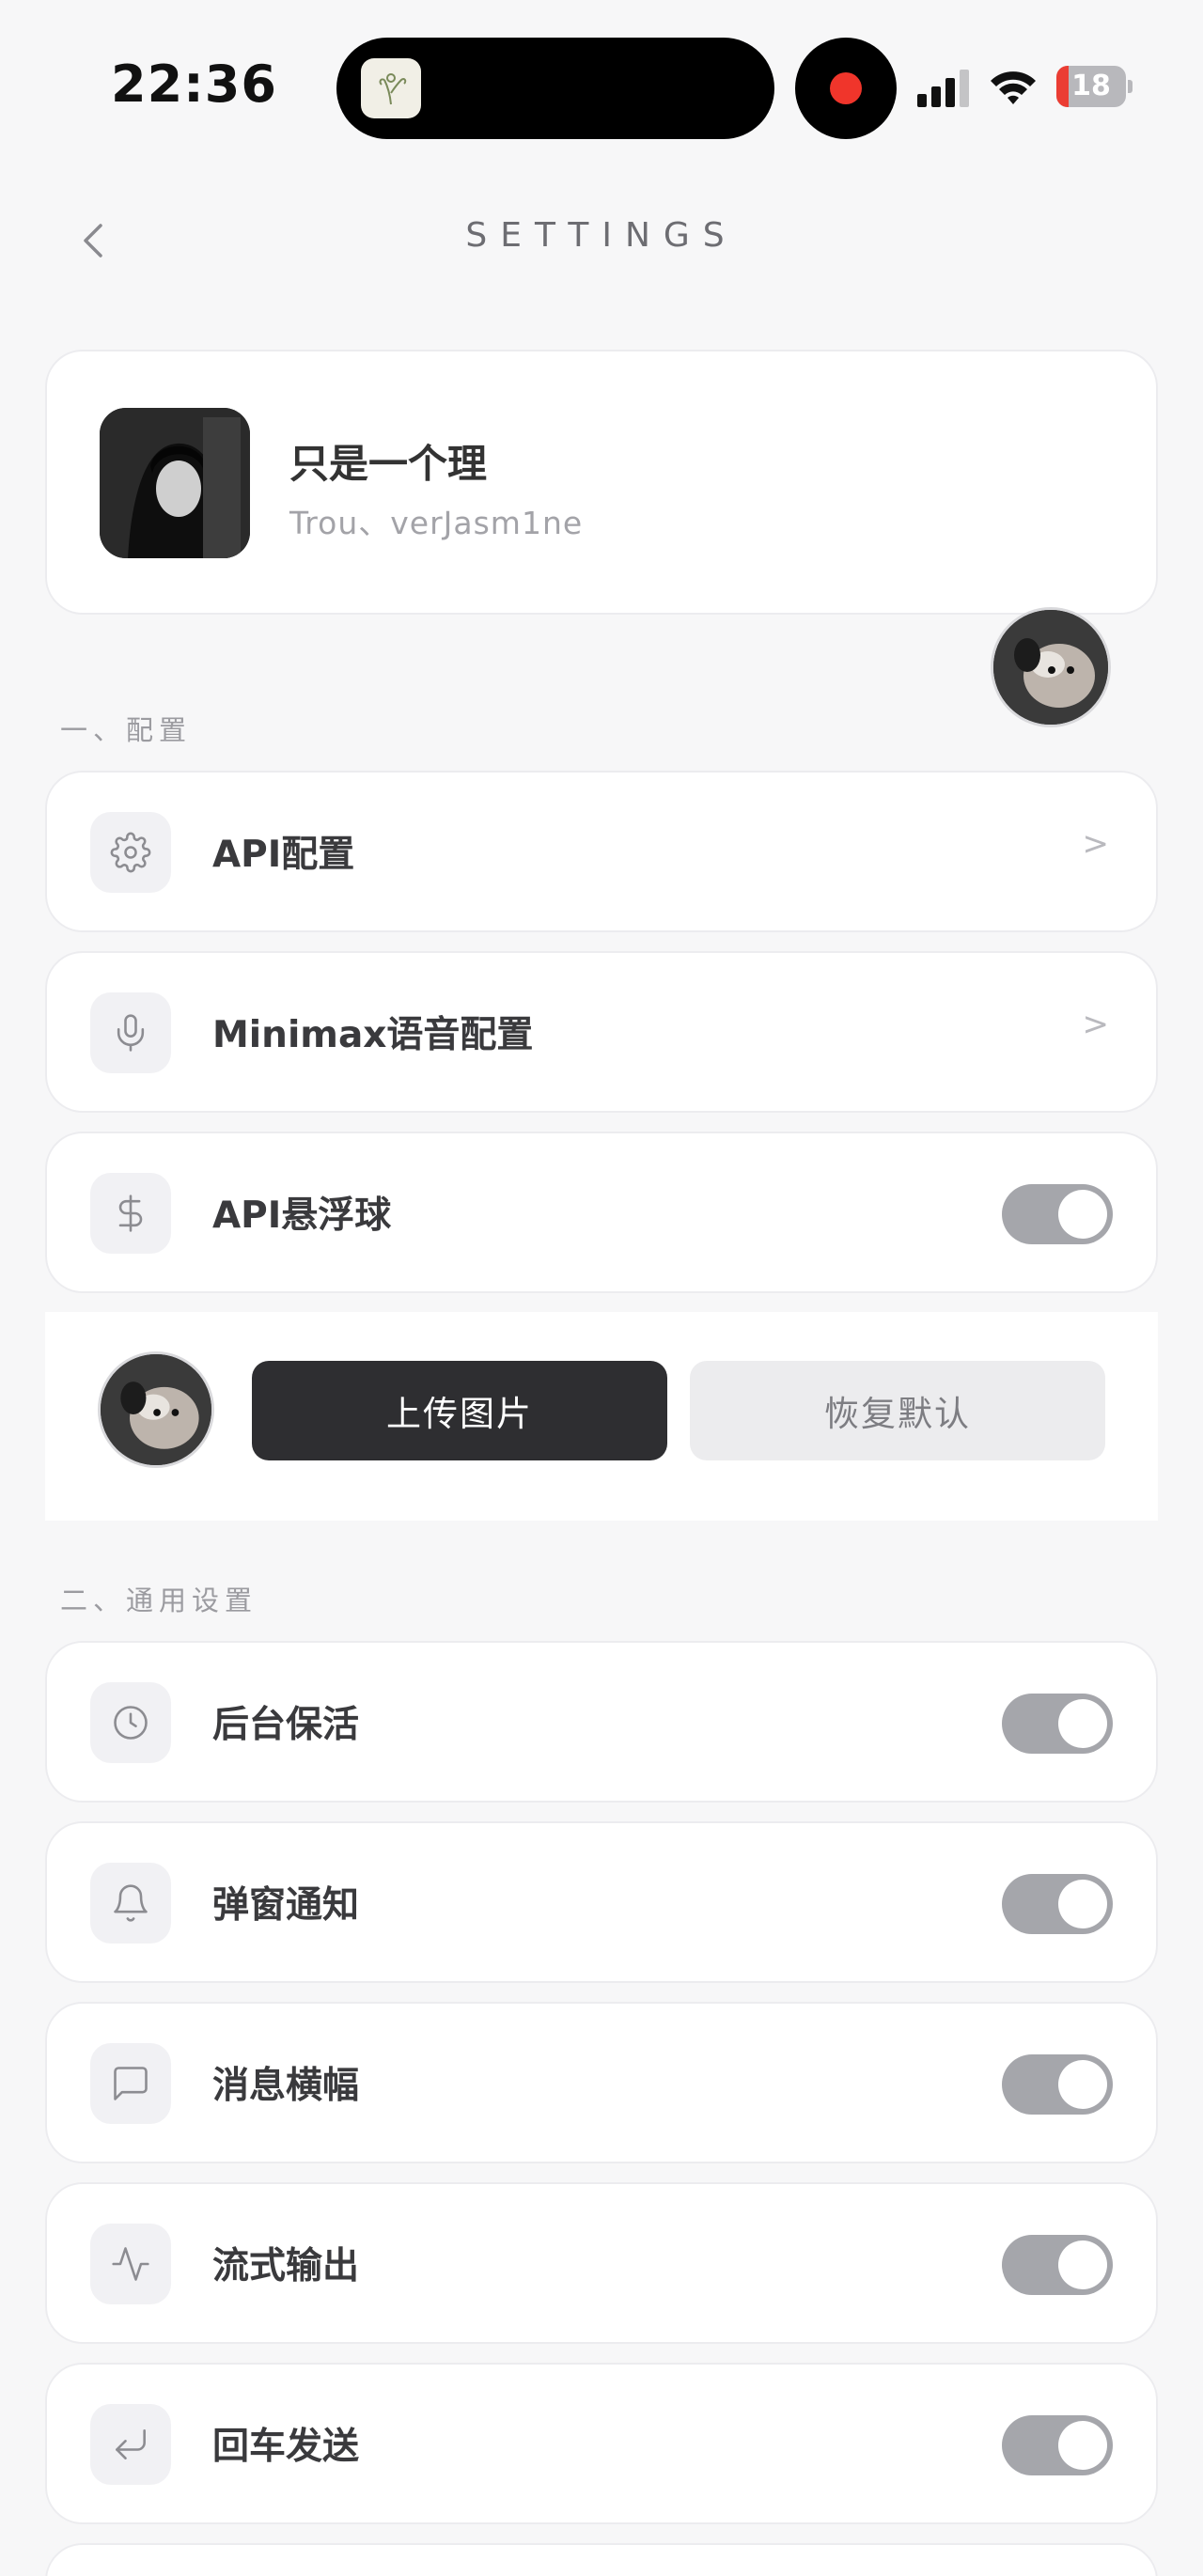  Describe the element at coordinates (130, 2264) in the screenshot. I see `activity-icon` at that location.